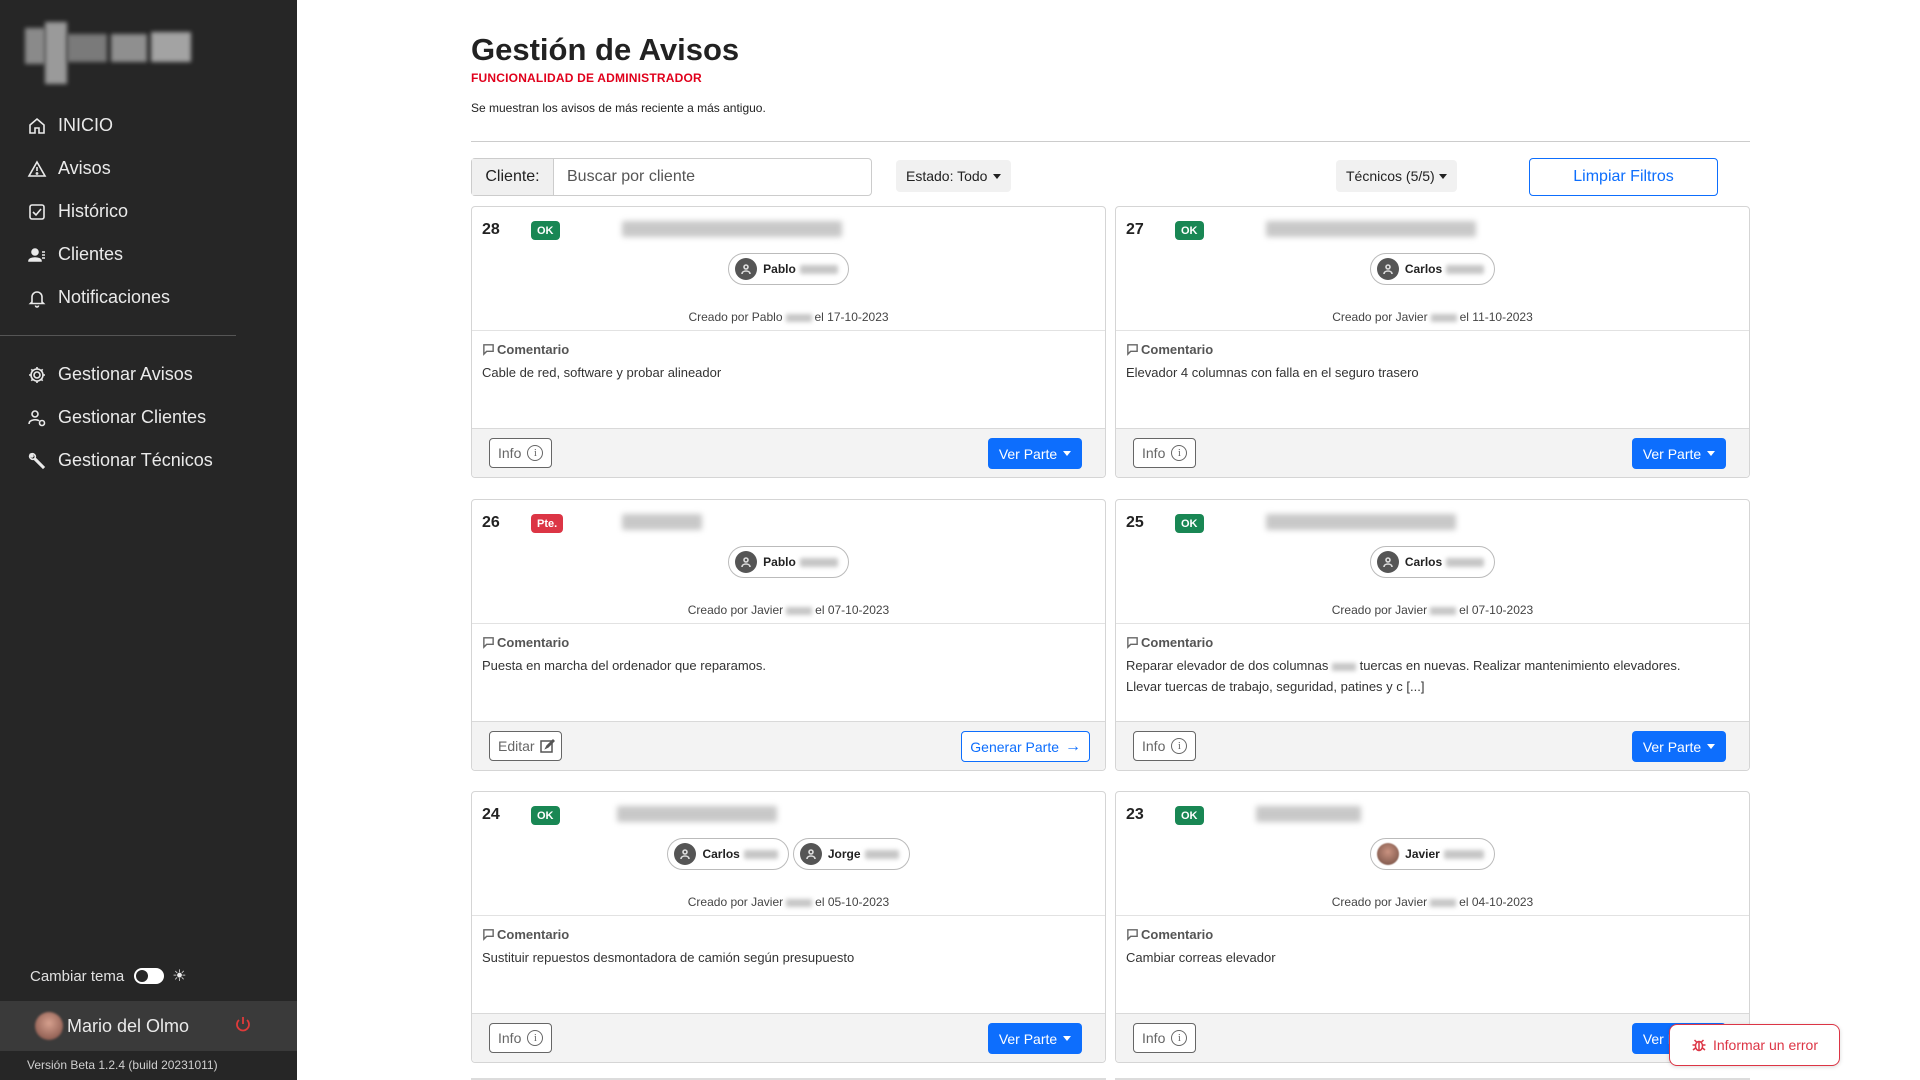  I want to click on user-bar: Mario del Olmo, so click(148, 1026).